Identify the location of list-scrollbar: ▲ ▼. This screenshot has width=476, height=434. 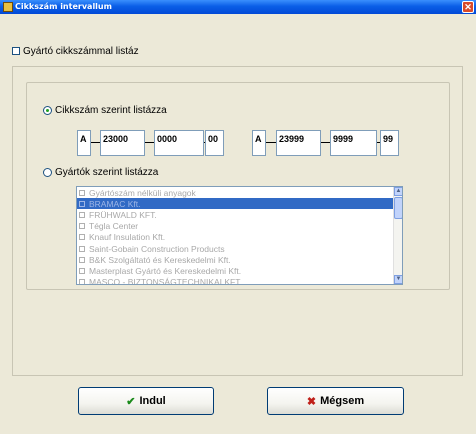
(397, 235).